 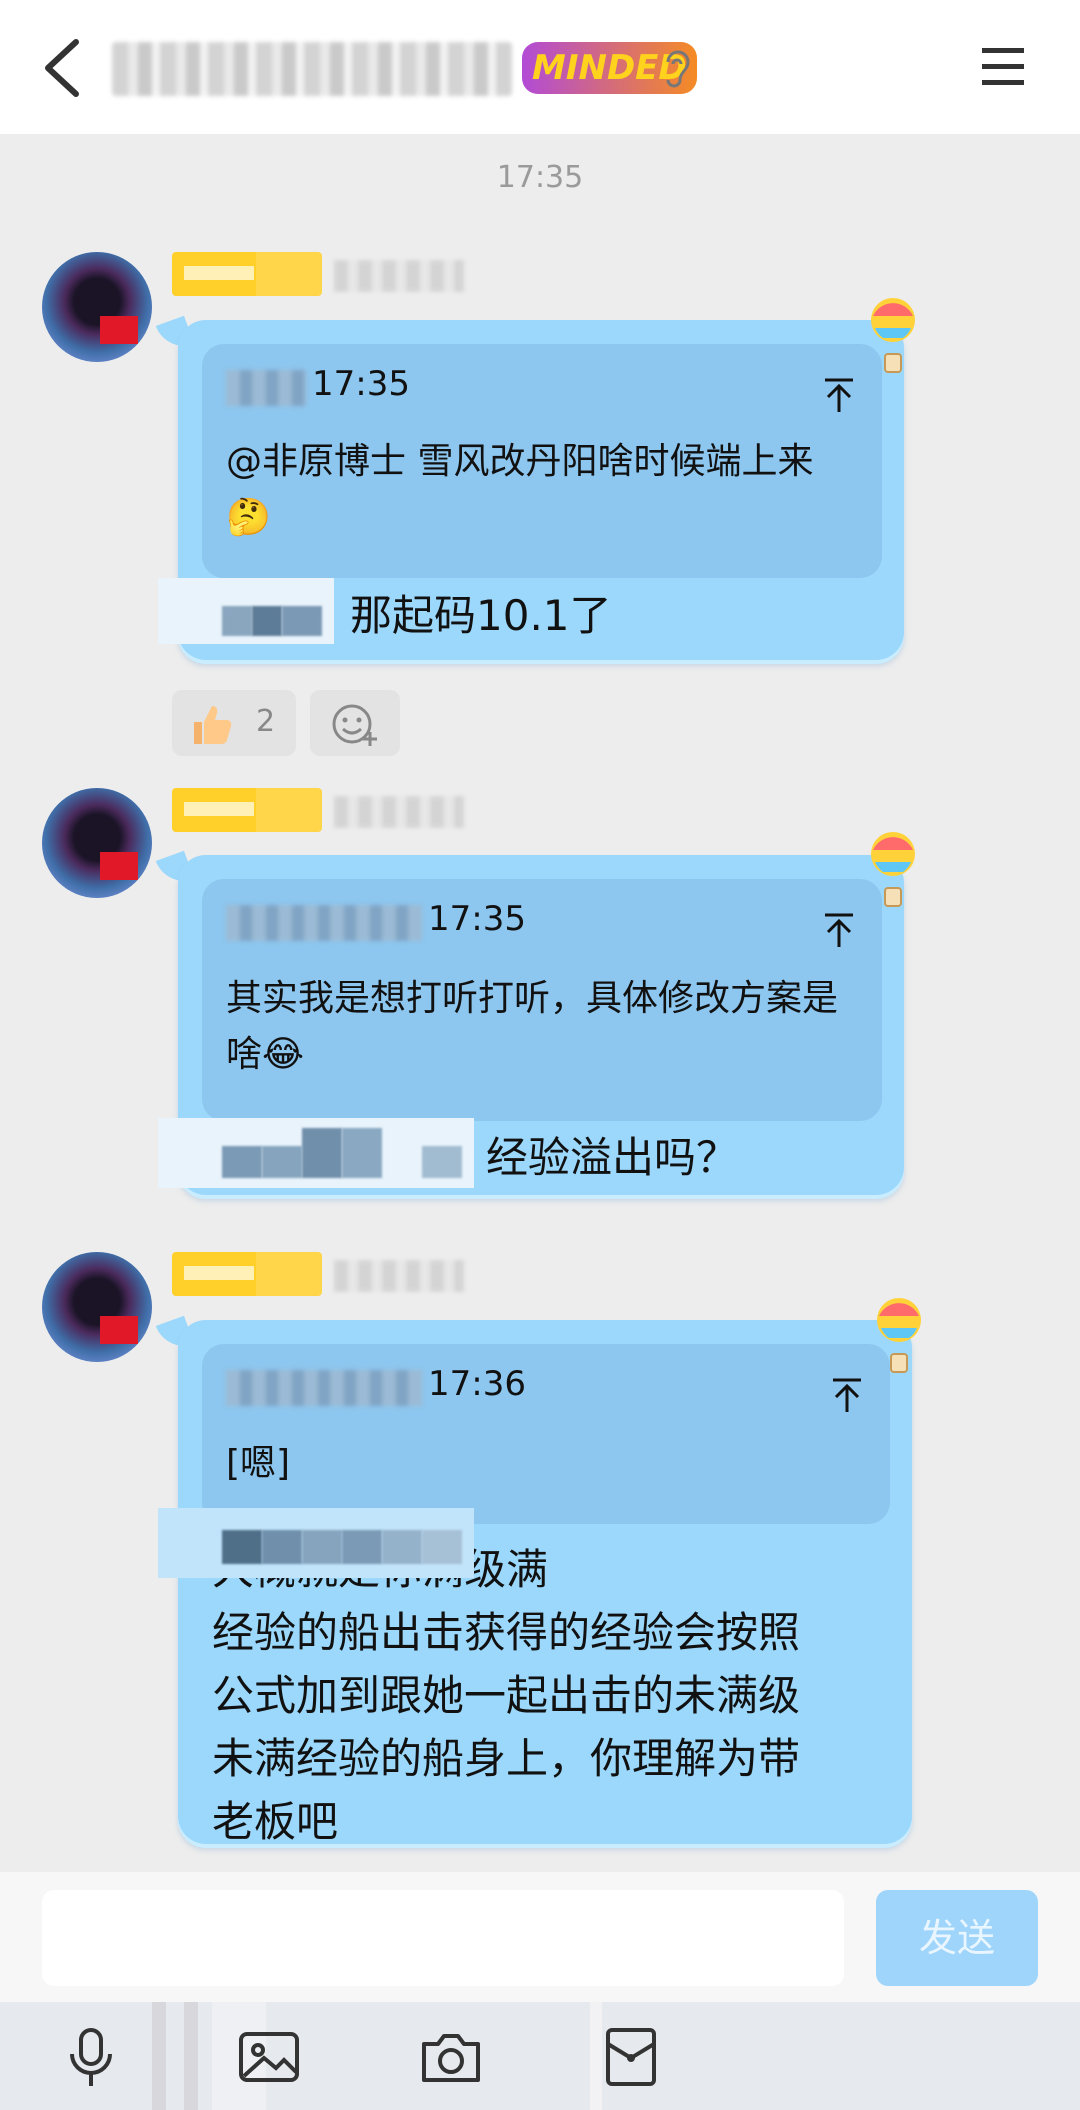 I want to click on microphone-icon, so click(x=91, y=2057).